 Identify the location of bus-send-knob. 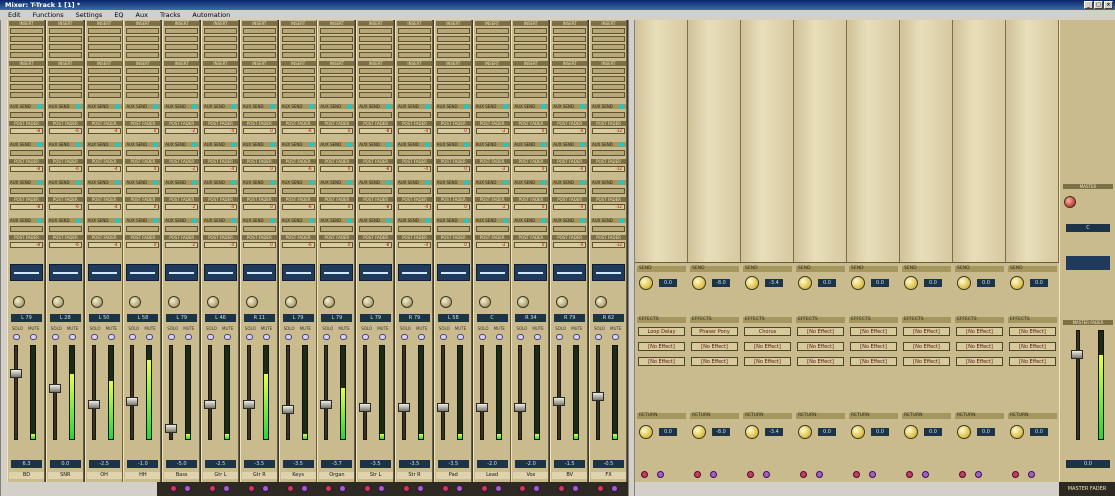
(752, 283).